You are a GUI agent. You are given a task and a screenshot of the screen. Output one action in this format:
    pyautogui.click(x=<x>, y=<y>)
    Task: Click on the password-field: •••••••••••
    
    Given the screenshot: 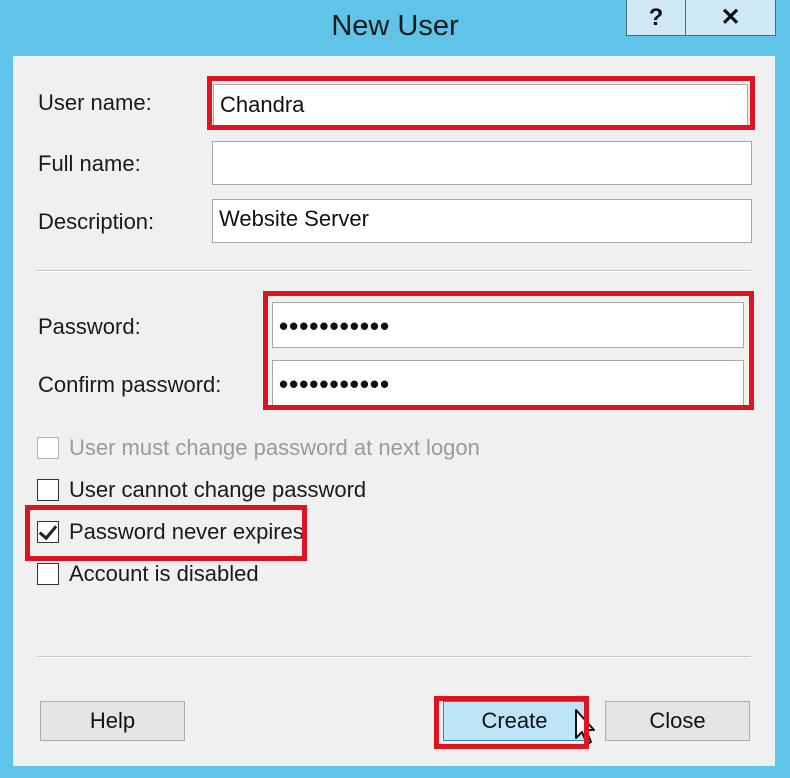 What is the action you would take?
    pyautogui.click(x=508, y=325)
    